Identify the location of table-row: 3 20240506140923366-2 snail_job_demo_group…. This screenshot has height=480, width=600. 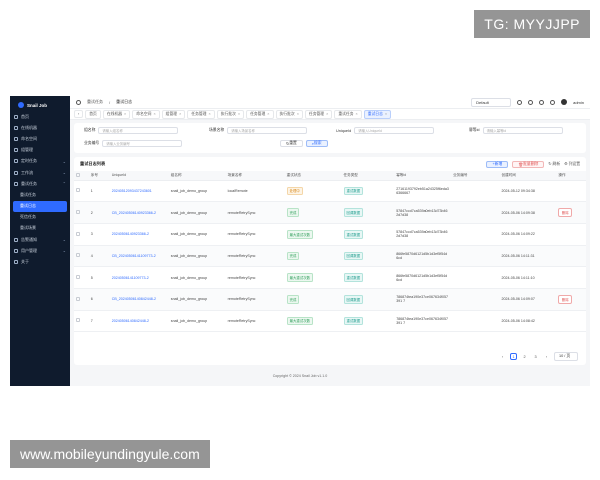
(330, 234).